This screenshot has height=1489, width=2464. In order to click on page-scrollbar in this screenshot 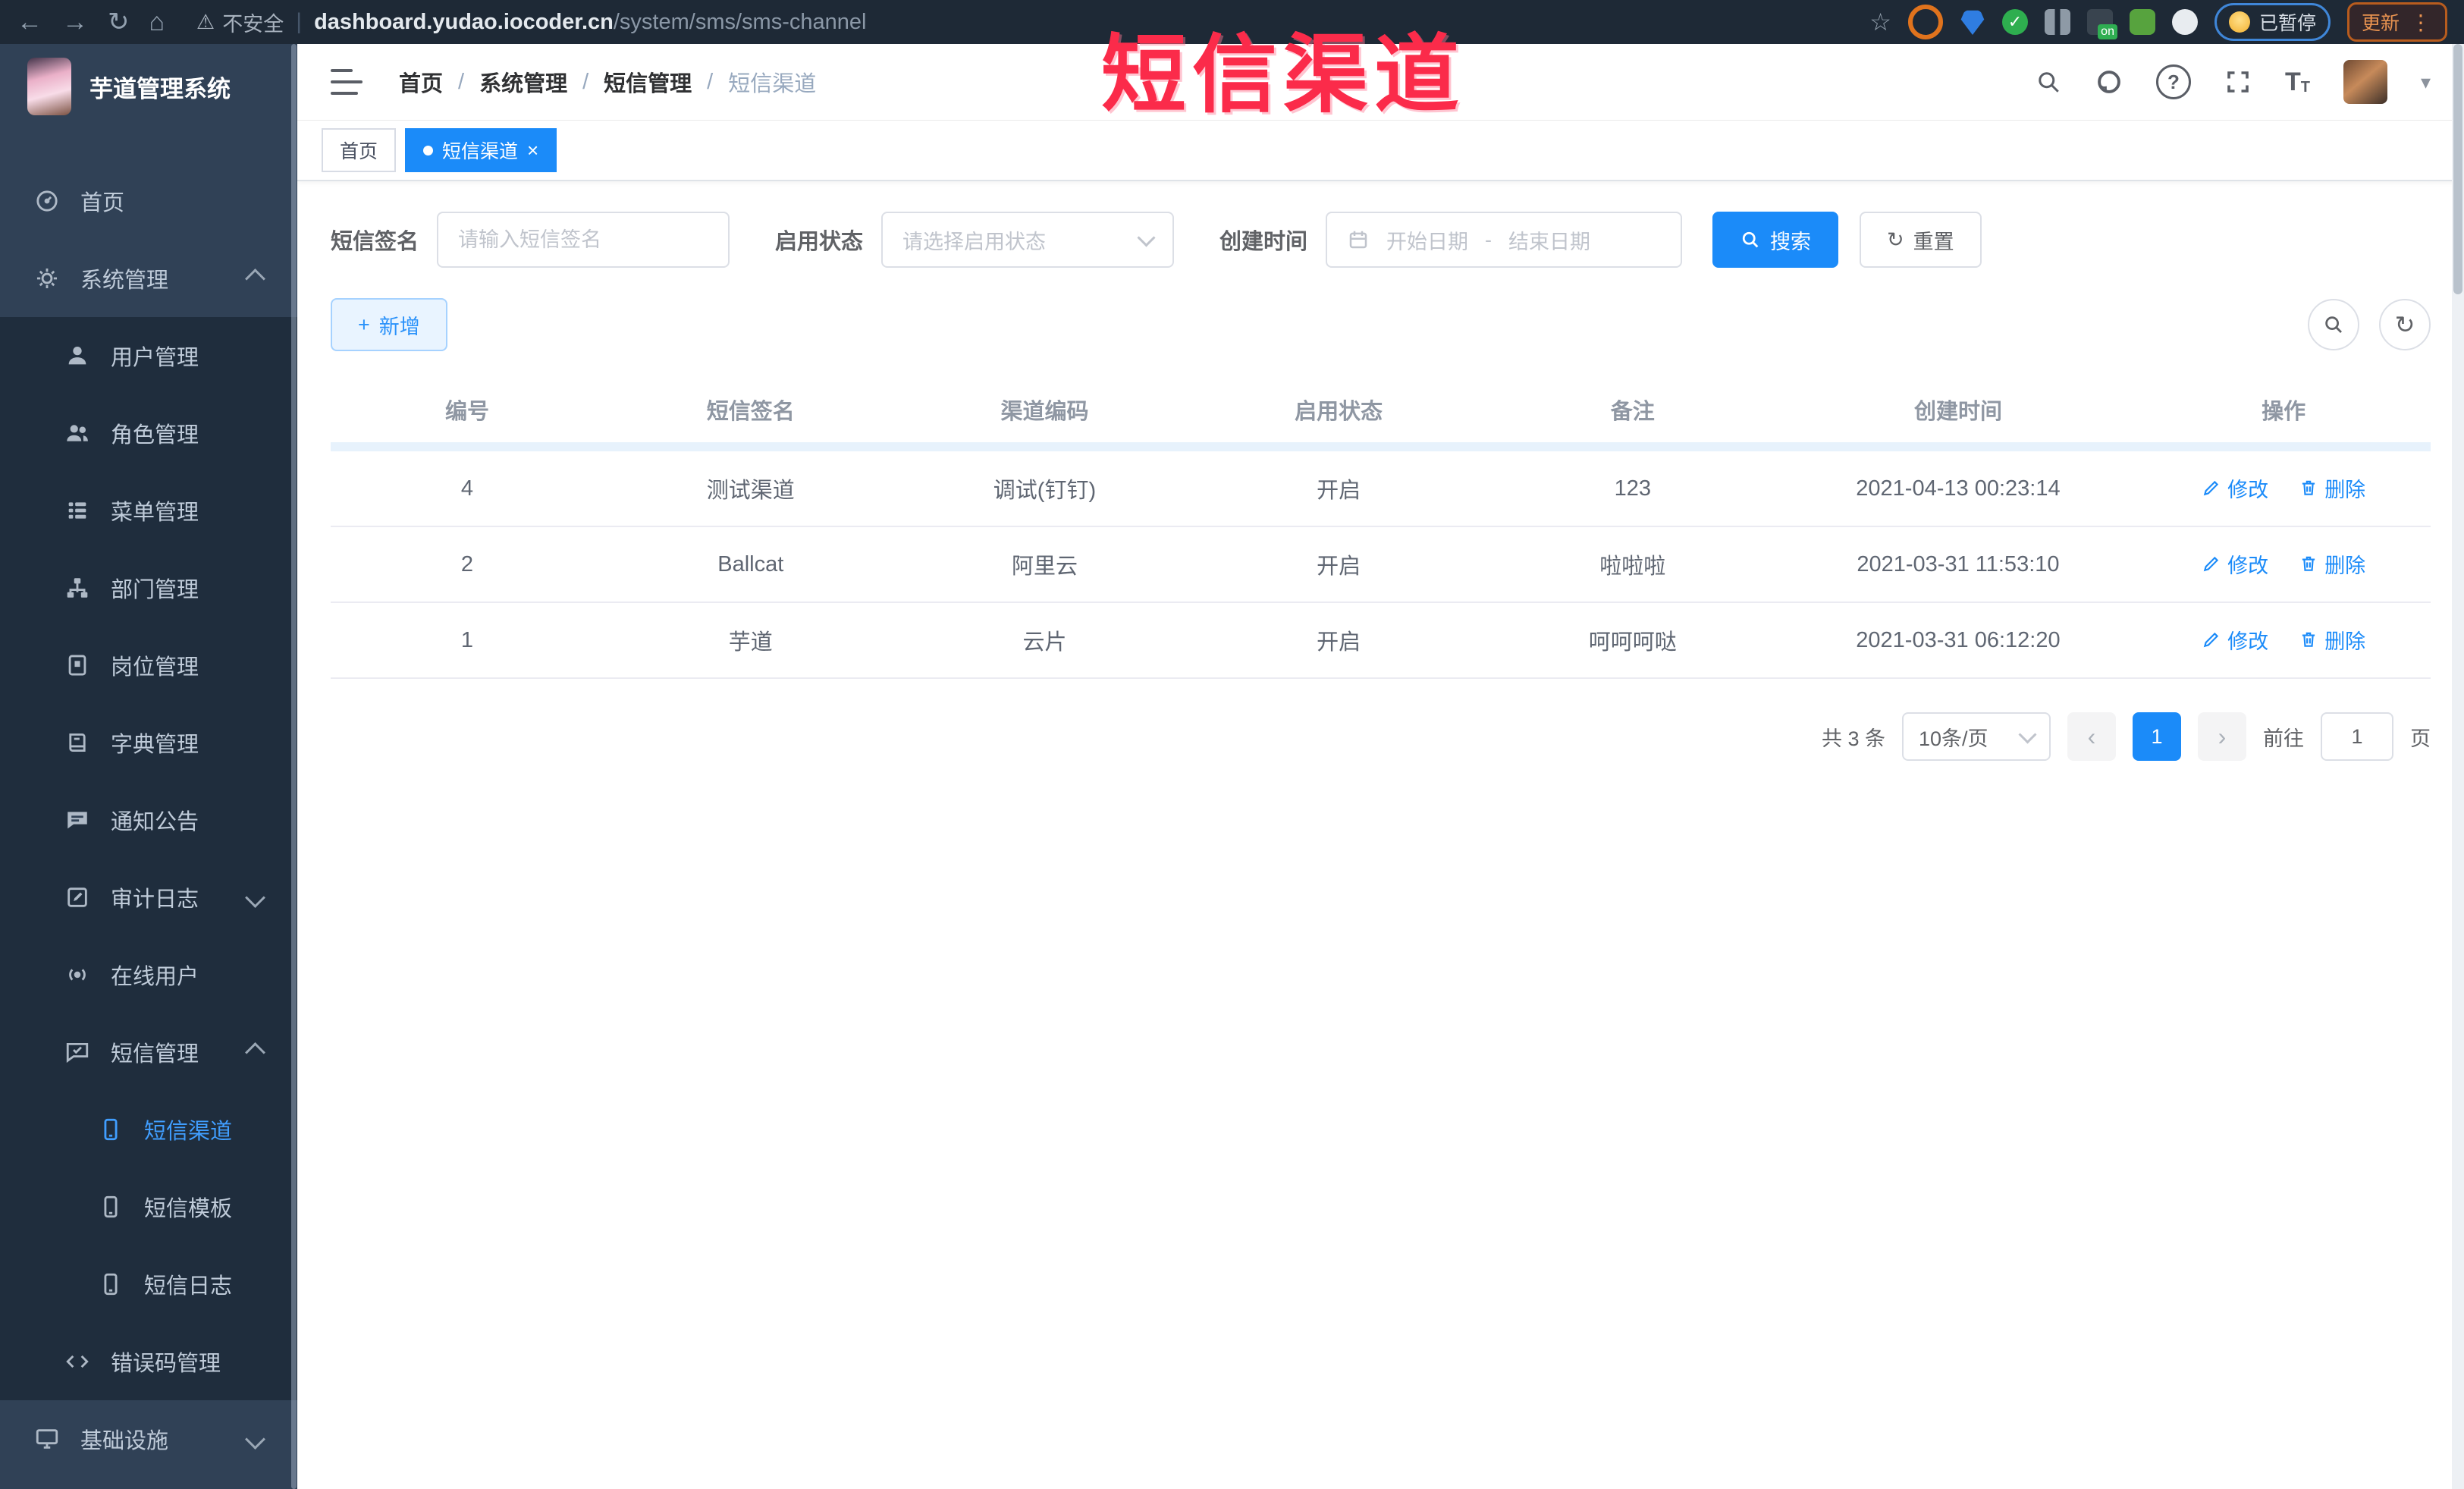, I will do `click(2458, 766)`.